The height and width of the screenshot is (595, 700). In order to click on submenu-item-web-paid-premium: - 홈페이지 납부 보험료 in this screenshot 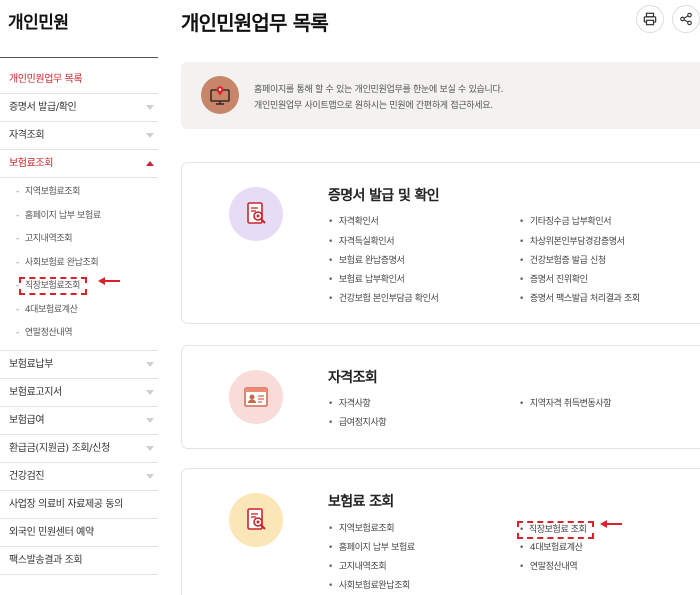, I will do `click(79, 217)`.